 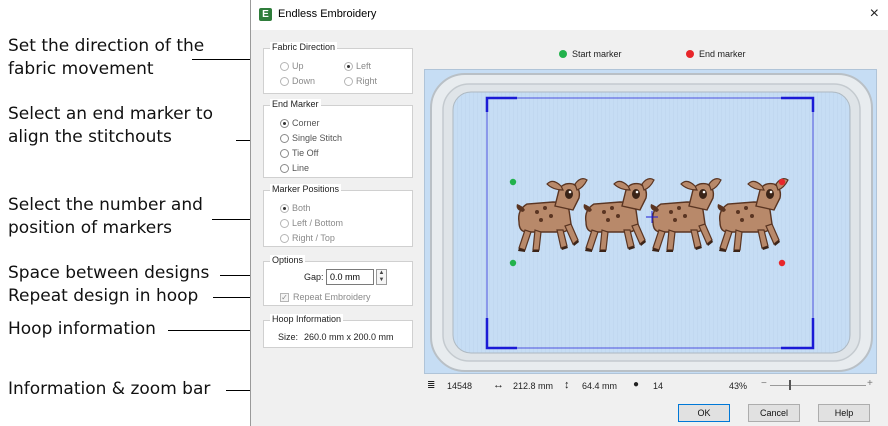 What do you see at coordinates (90, 228) in the screenshot?
I see `annotation-text: position of markers` at bounding box center [90, 228].